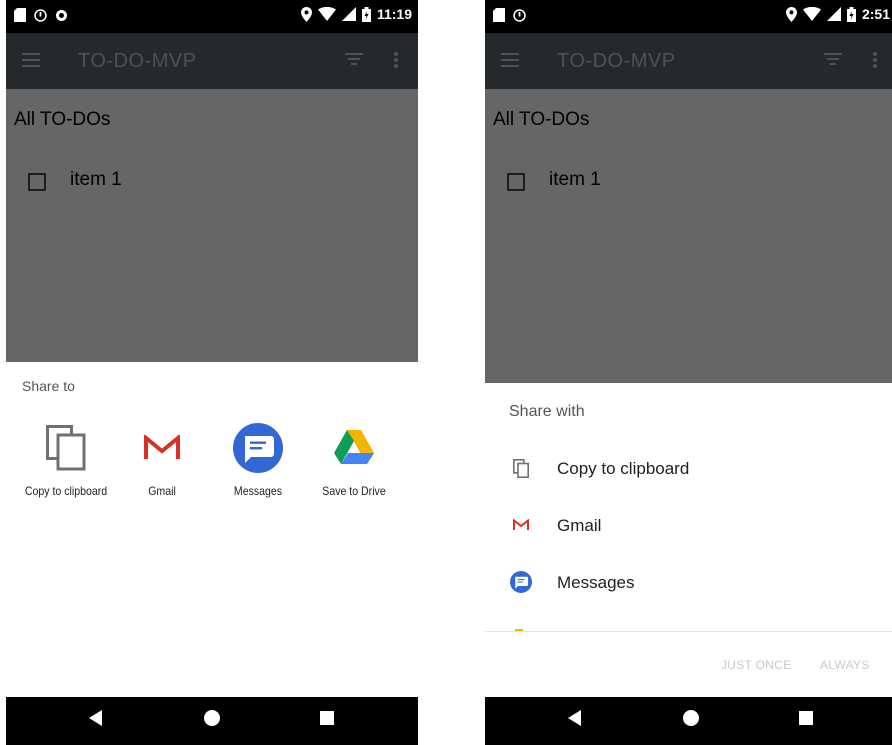 This screenshot has width=892, height=745. Describe the element at coordinates (354, 491) in the screenshot. I see `share-target-label: Save to Drive` at that location.